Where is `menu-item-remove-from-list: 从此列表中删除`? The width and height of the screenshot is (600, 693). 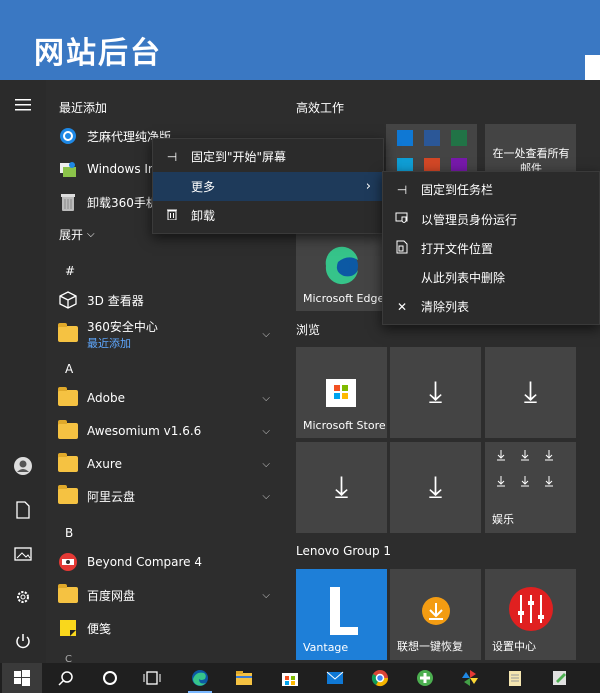
menu-item-remove-from-list: 从此列表中删除 is located at coordinates (491, 277).